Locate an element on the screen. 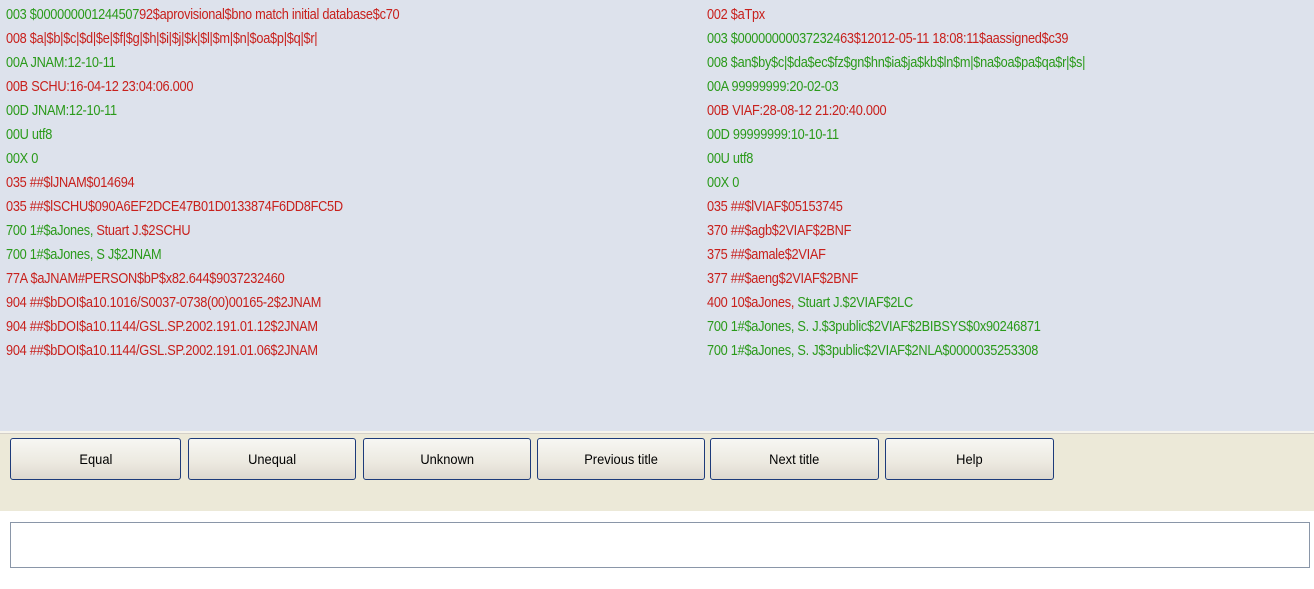 The height and width of the screenshot is (589, 1314). help-button-label: Help is located at coordinates (969, 459).